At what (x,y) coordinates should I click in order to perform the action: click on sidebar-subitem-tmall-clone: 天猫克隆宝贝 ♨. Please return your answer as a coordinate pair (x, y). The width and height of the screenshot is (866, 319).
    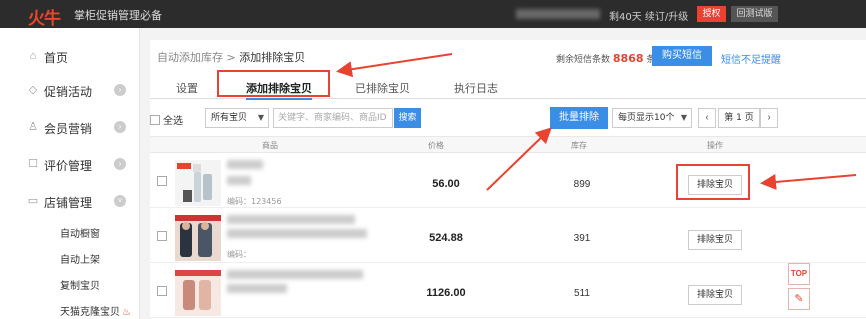
    Looking at the image, I should click on (95, 310).